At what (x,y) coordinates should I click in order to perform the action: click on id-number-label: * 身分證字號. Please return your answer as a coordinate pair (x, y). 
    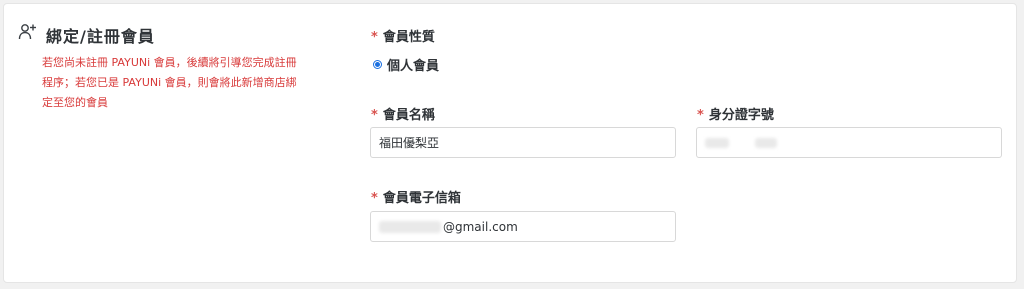
    Looking at the image, I should click on (735, 113).